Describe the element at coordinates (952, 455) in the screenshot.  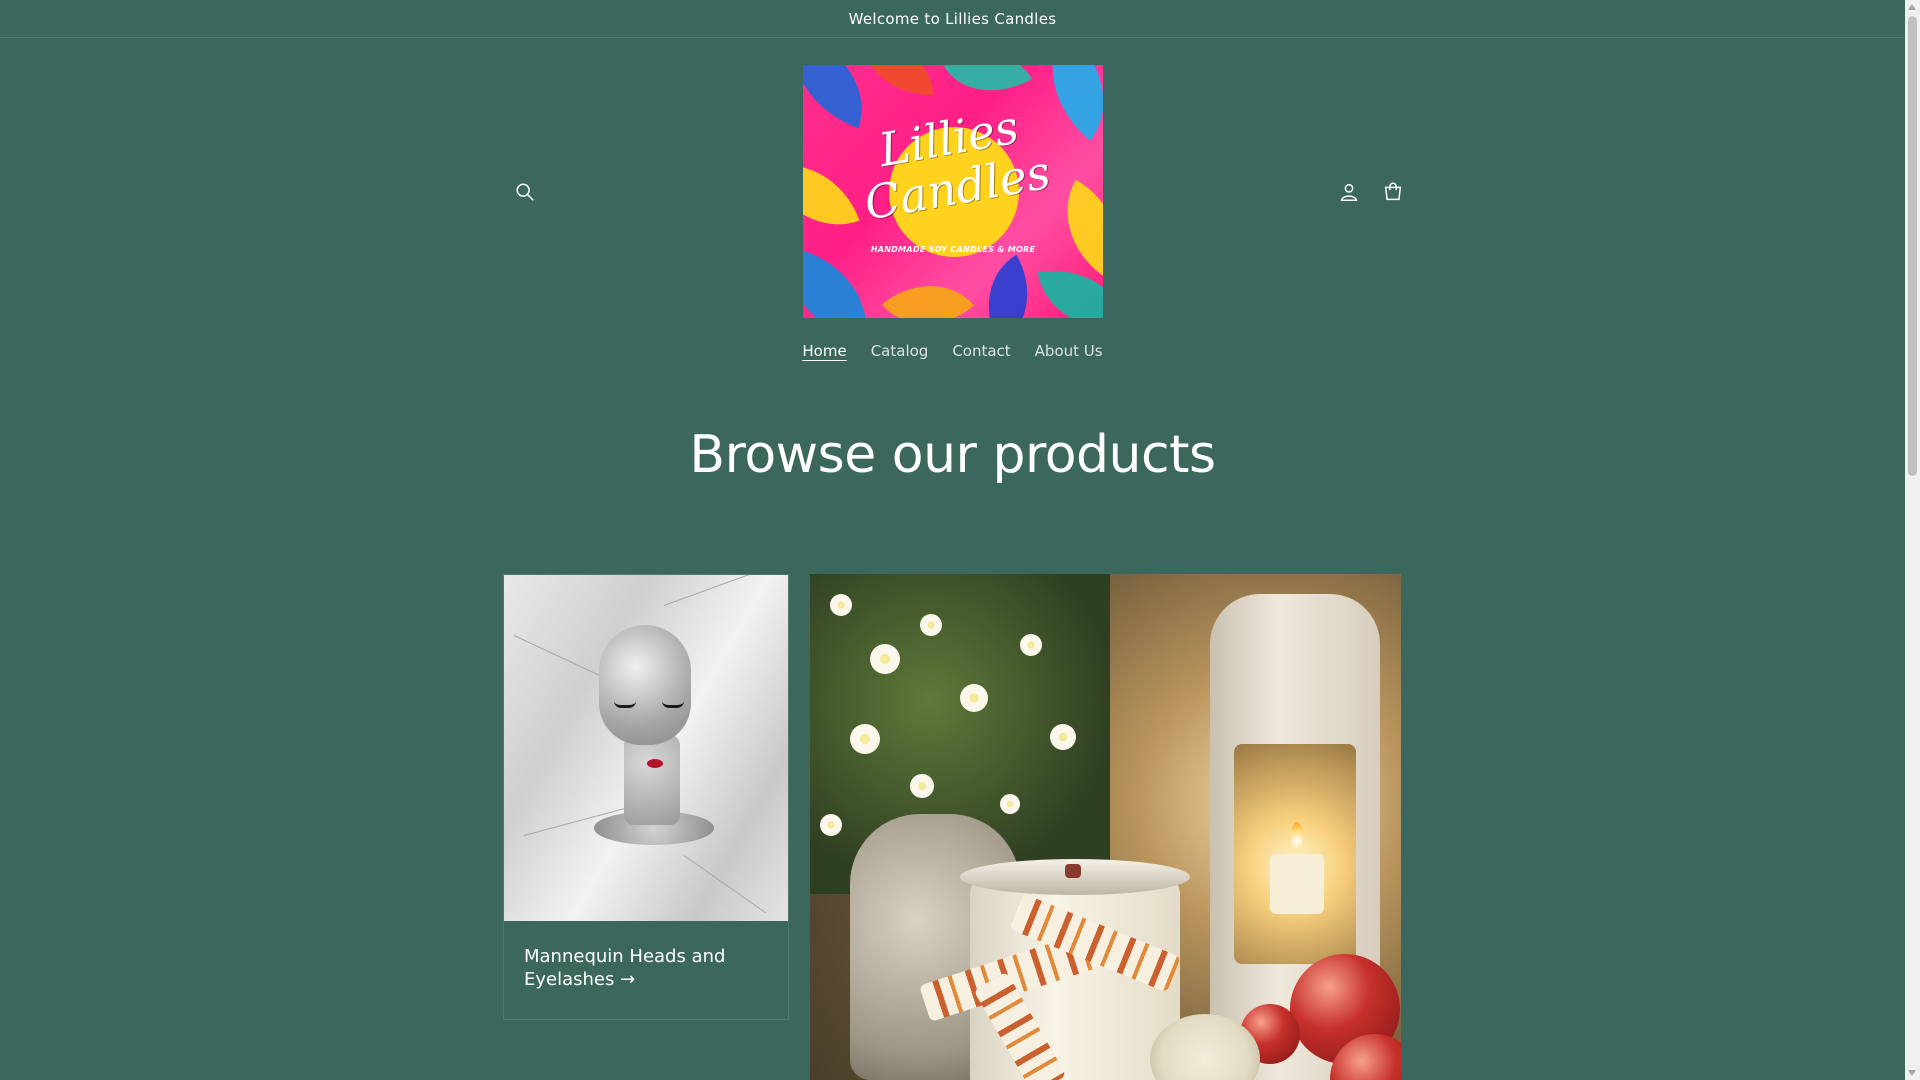
I see `section-heading: Browse our products` at that location.